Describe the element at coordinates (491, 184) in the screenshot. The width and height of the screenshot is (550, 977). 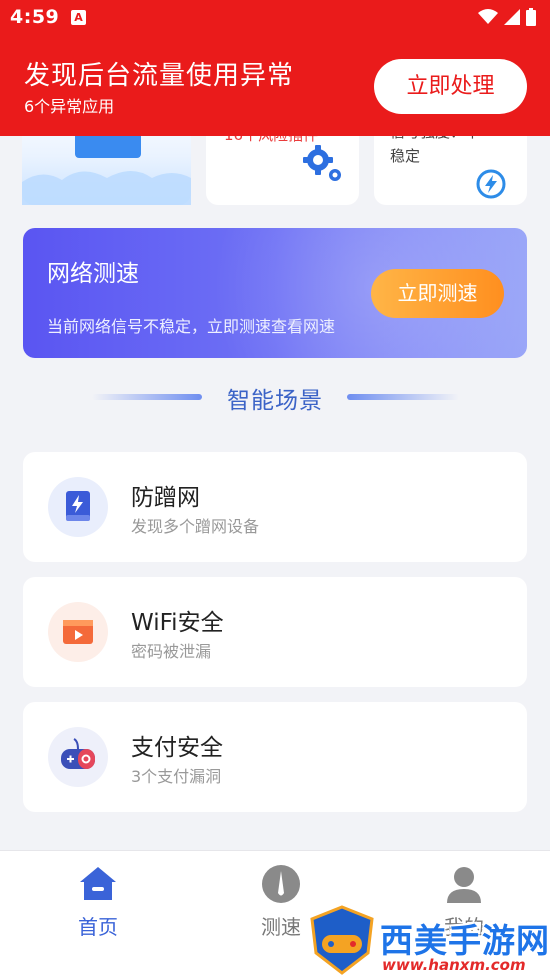
I see `lightning-icon` at that location.